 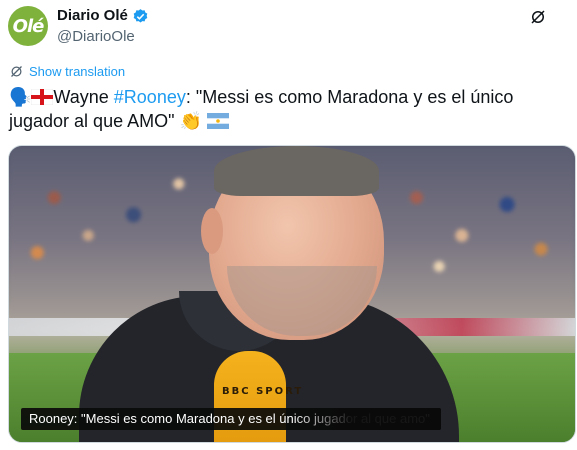 What do you see at coordinates (366, 419) in the screenshot?
I see `caption-fade` at bounding box center [366, 419].